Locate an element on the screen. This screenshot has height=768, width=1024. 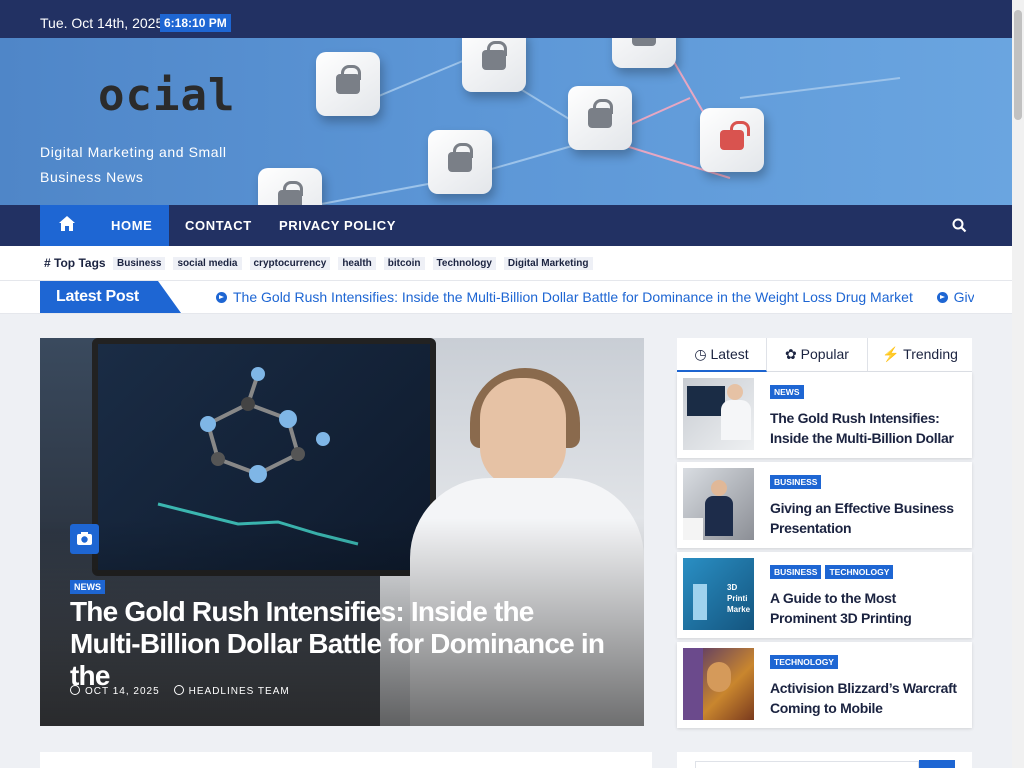
scrollbar-thumb is located at coordinates (1018, 65).